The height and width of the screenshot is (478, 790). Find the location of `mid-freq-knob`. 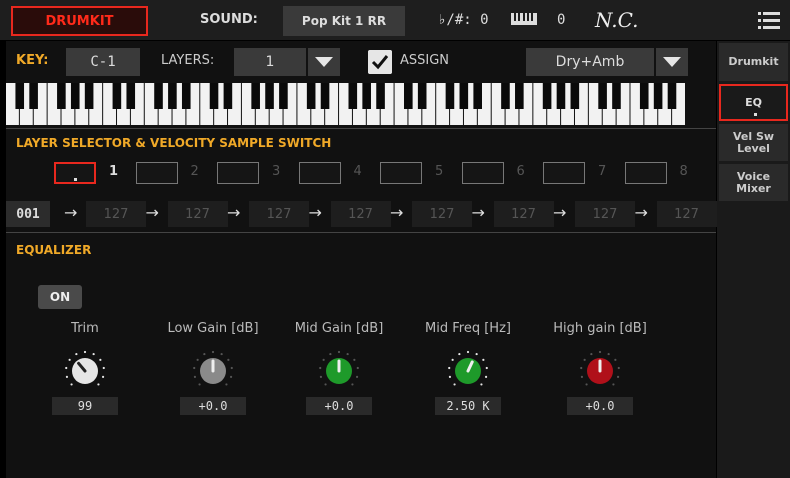

mid-freq-knob is located at coordinates (468, 371).